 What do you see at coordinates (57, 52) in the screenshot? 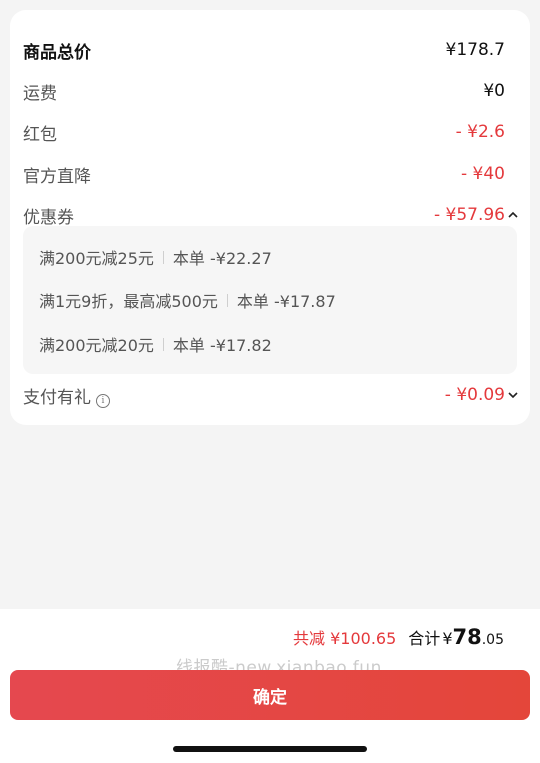
I see `goods-total-label: 商品总价` at bounding box center [57, 52].